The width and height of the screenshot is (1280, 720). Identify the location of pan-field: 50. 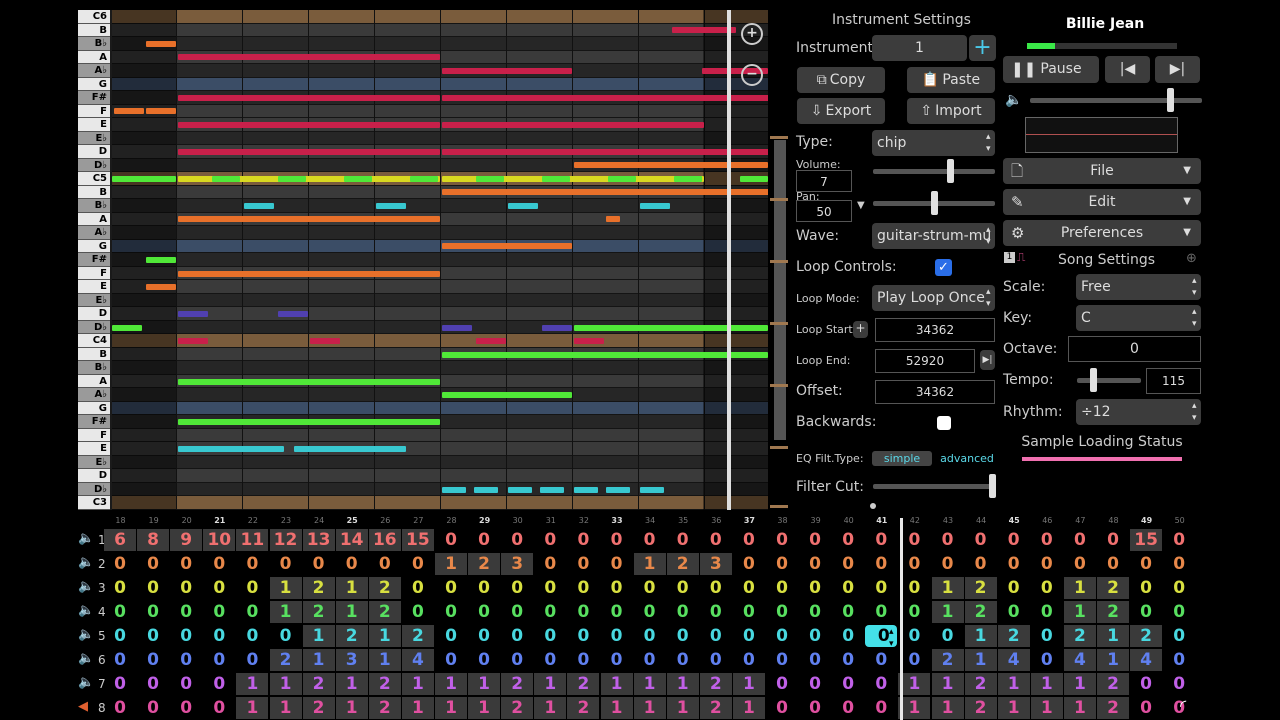
(824, 211).